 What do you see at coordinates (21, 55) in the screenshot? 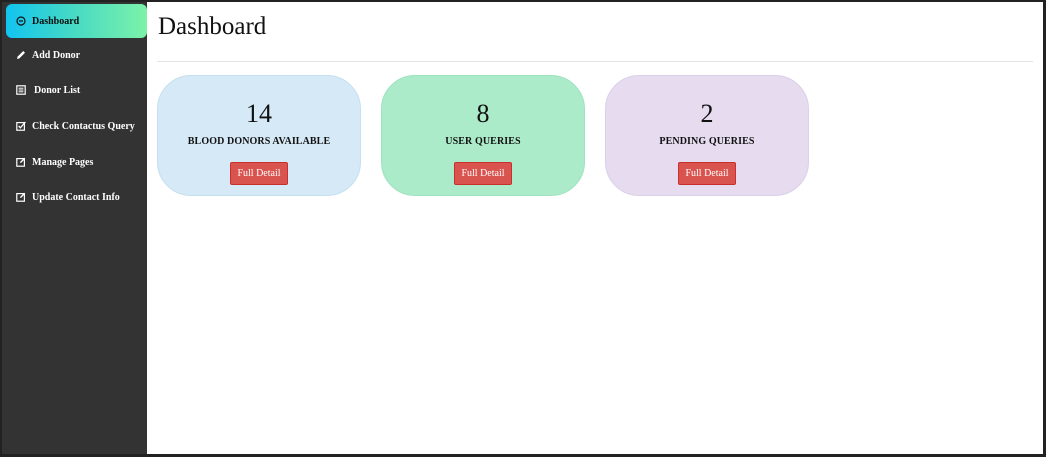
I see `pencil-icon` at bounding box center [21, 55].